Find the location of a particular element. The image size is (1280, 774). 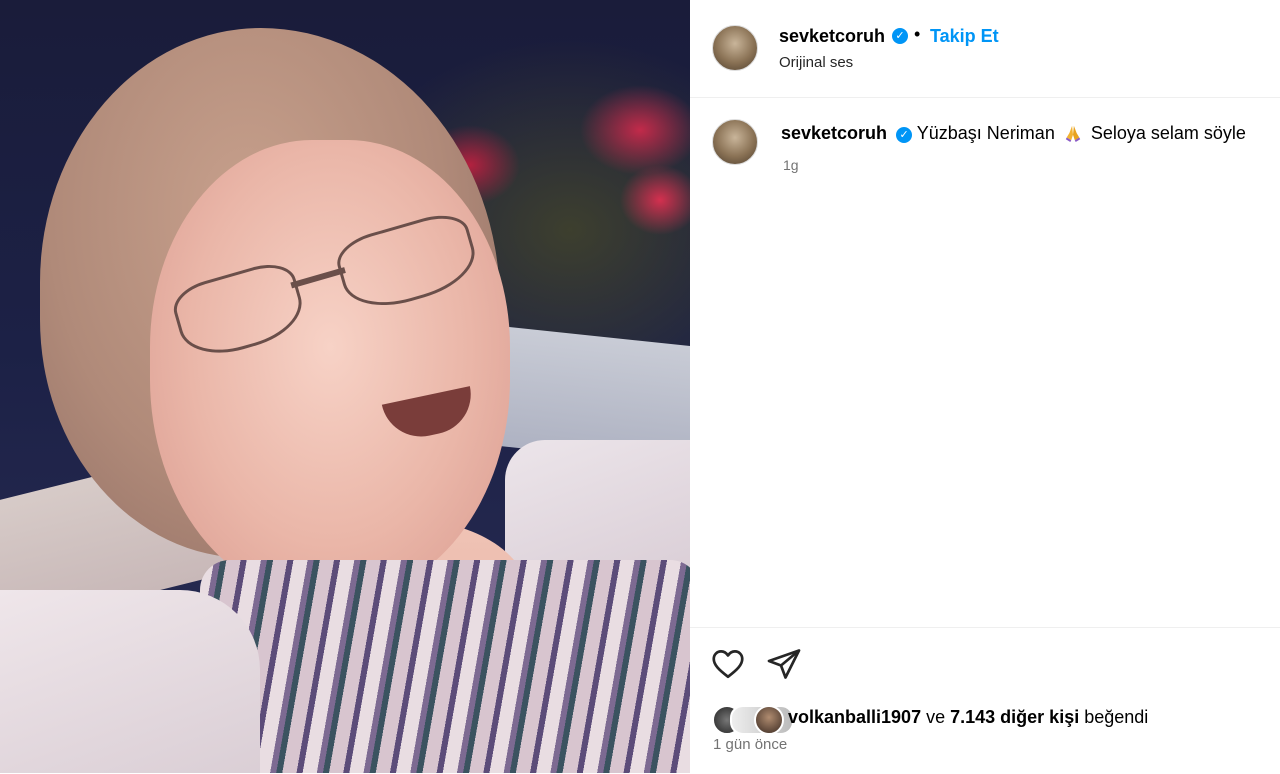

likes-others: 7.143 diğer kişi is located at coordinates (1014, 717).